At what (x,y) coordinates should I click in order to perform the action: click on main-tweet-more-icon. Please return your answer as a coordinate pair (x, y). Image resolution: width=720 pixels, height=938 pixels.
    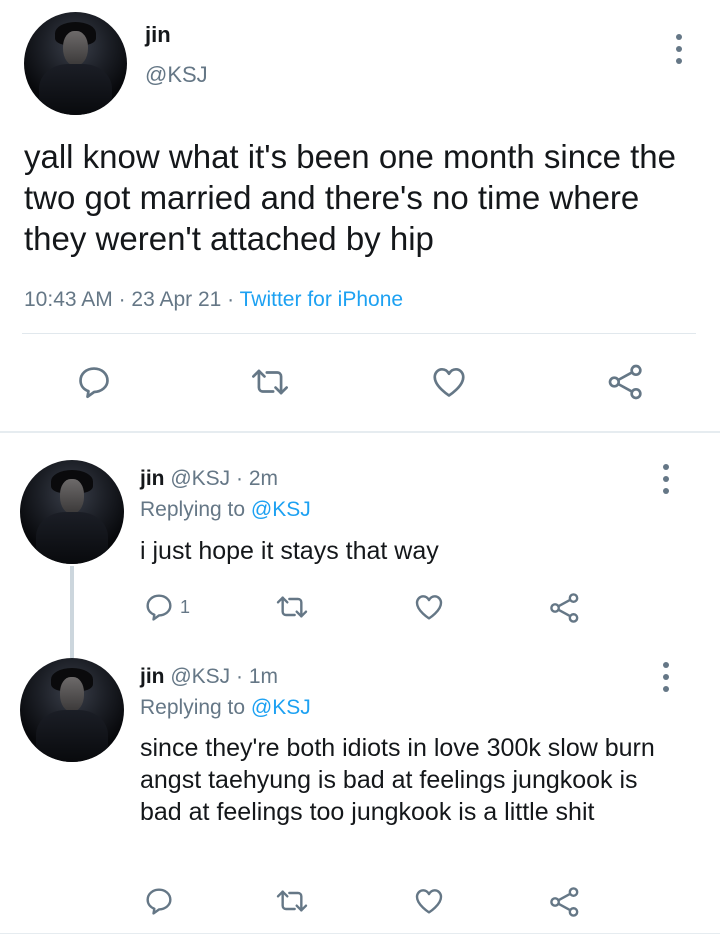
    Looking at the image, I should click on (679, 49).